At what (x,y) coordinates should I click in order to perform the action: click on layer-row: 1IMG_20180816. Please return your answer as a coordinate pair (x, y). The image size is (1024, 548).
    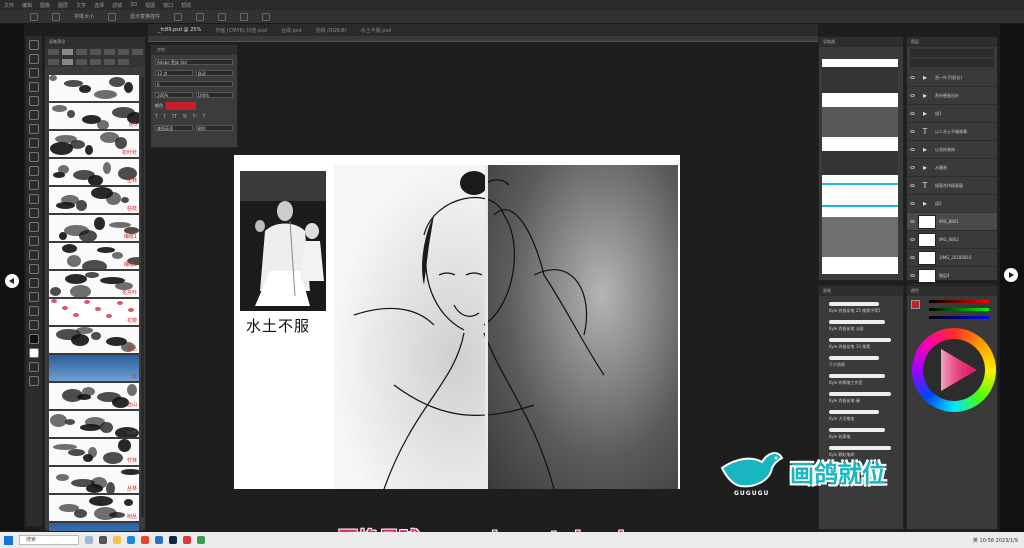
    Looking at the image, I should click on (952, 258).